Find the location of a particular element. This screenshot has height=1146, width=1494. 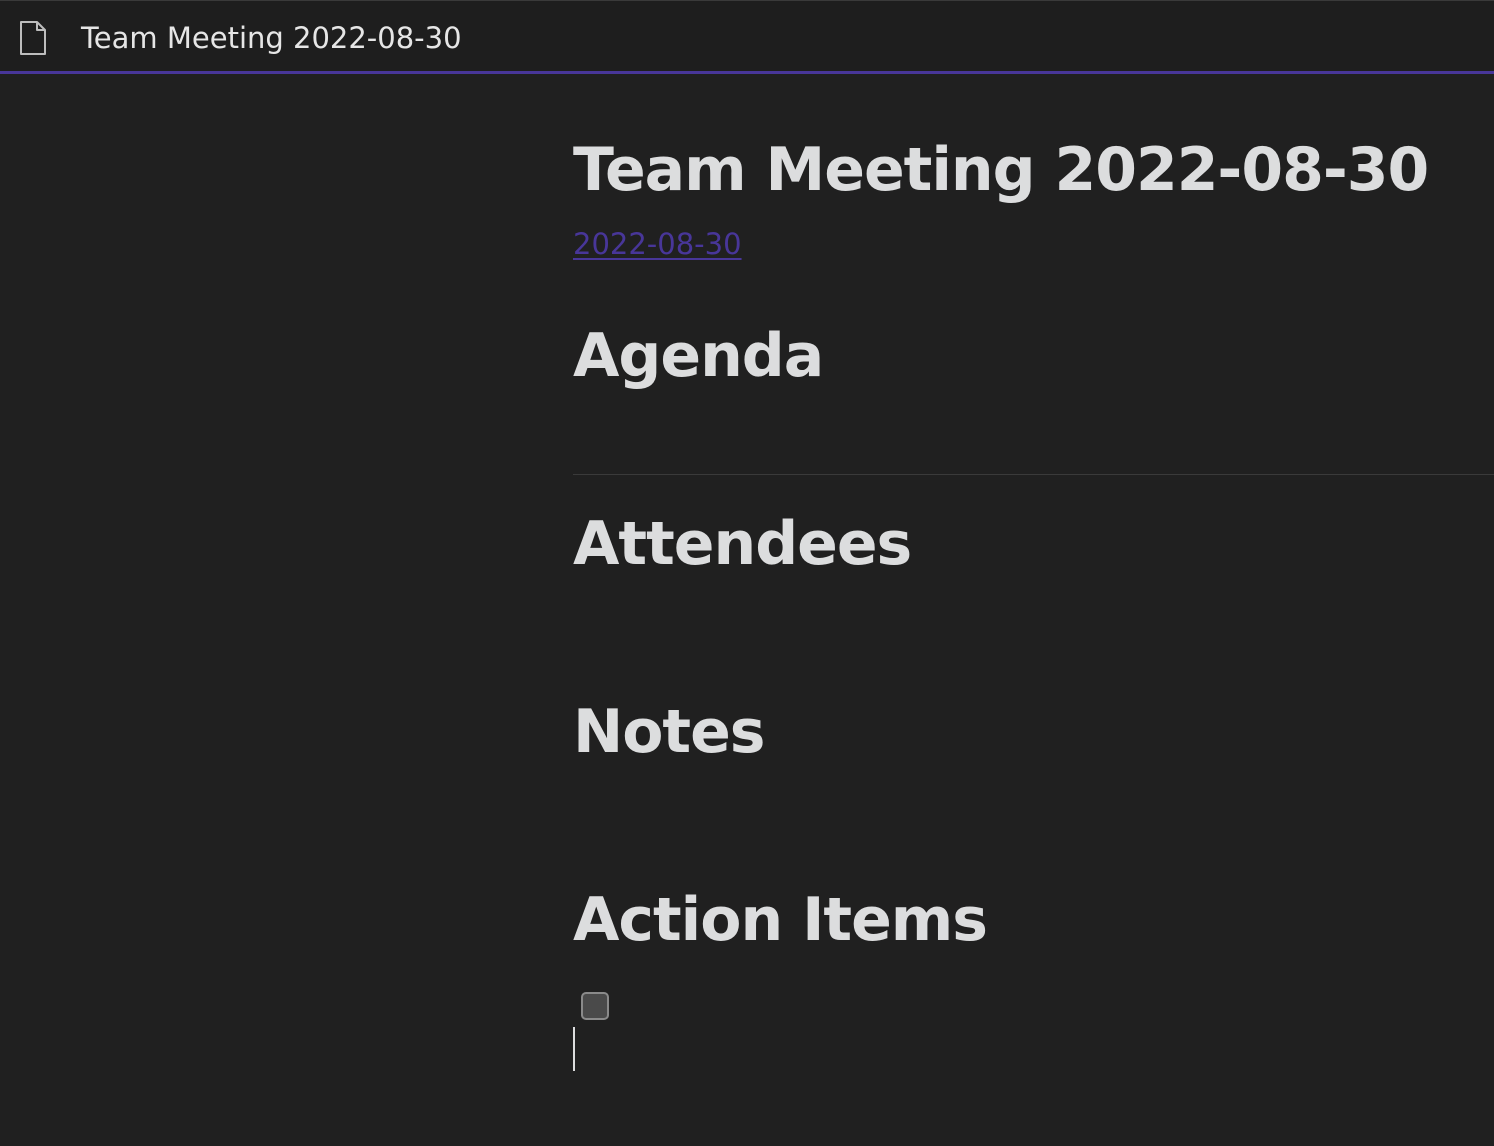

text-cursor is located at coordinates (574, 1049).